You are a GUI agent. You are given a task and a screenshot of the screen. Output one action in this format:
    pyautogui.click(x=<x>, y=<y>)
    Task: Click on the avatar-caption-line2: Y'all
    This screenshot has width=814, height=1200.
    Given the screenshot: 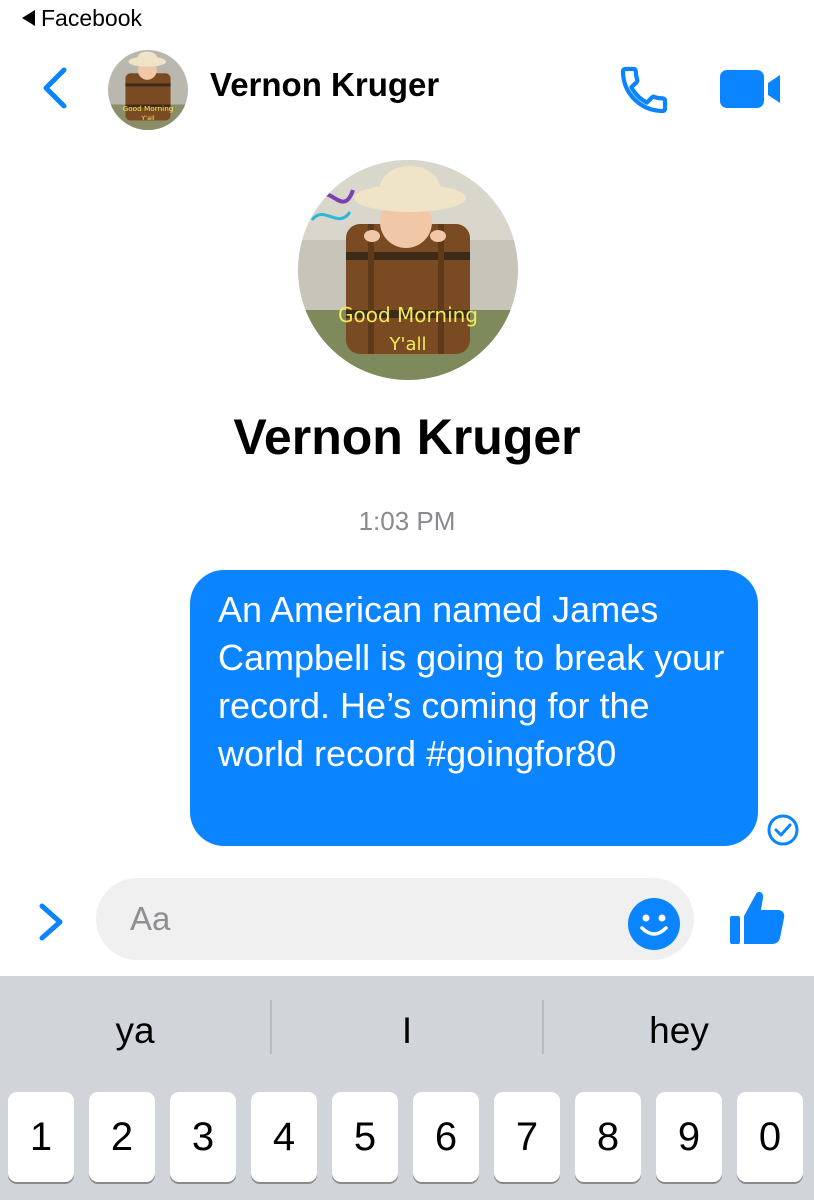 What is the action you would take?
    pyautogui.click(x=408, y=344)
    